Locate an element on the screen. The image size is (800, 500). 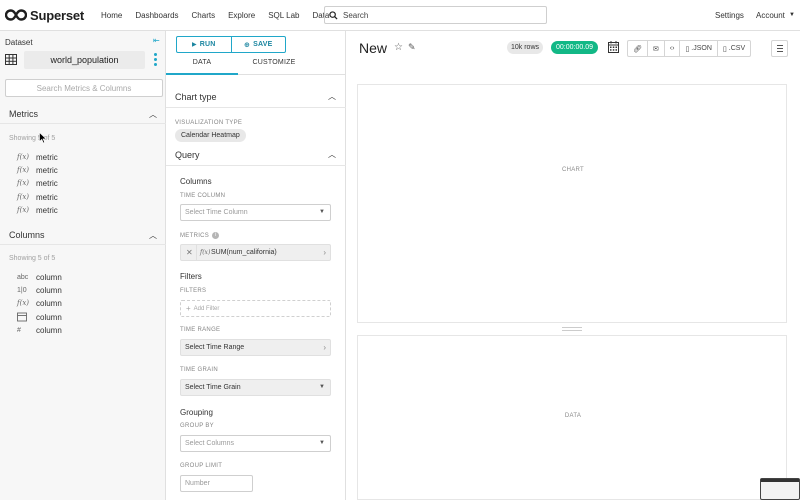
query-header-label: Query is located at coordinates (187, 155).